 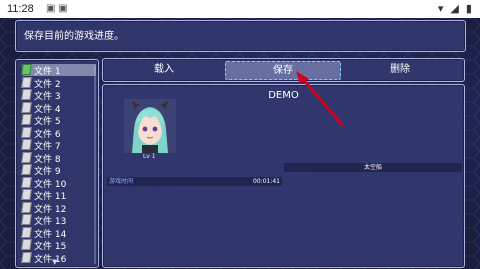 What do you see at coordinates (194, 181) in the screenshot?
I see `playtime-row: 游戏时间 00:01:41` at bounding box center [194, 181].